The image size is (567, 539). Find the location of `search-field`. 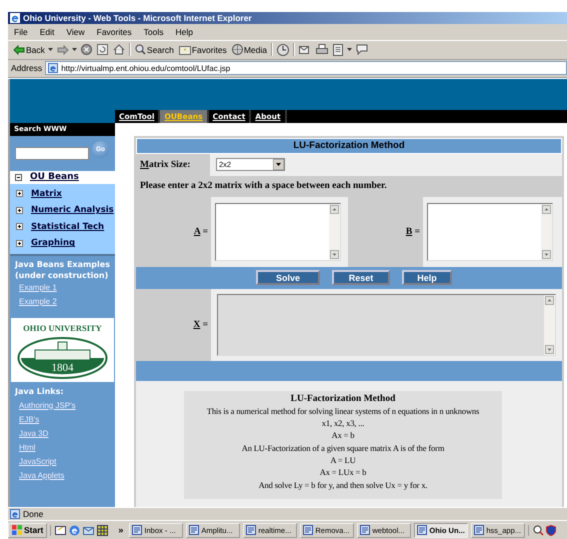

search-field is located at coordinates (52, 153).